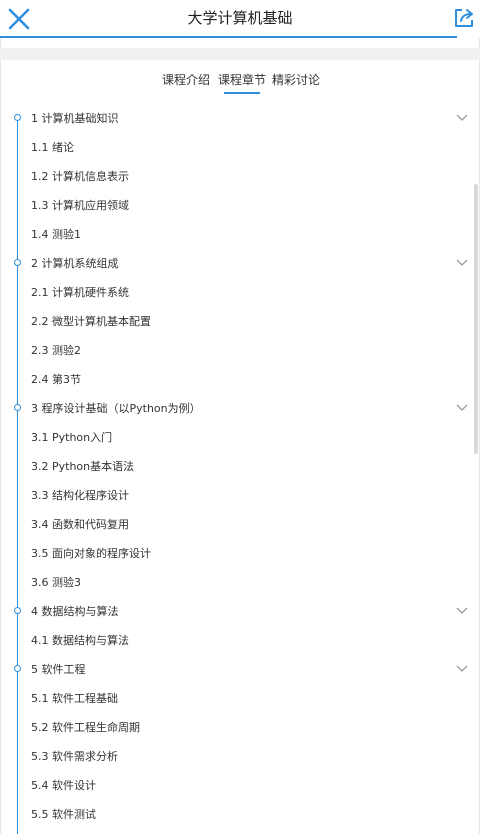 This screenshot has height=834, width=480. Describe the element at coordinates (240, 408) in the screenshot. I see `chapter-row: 3 程序设计基础（以Python为例）` at that location.